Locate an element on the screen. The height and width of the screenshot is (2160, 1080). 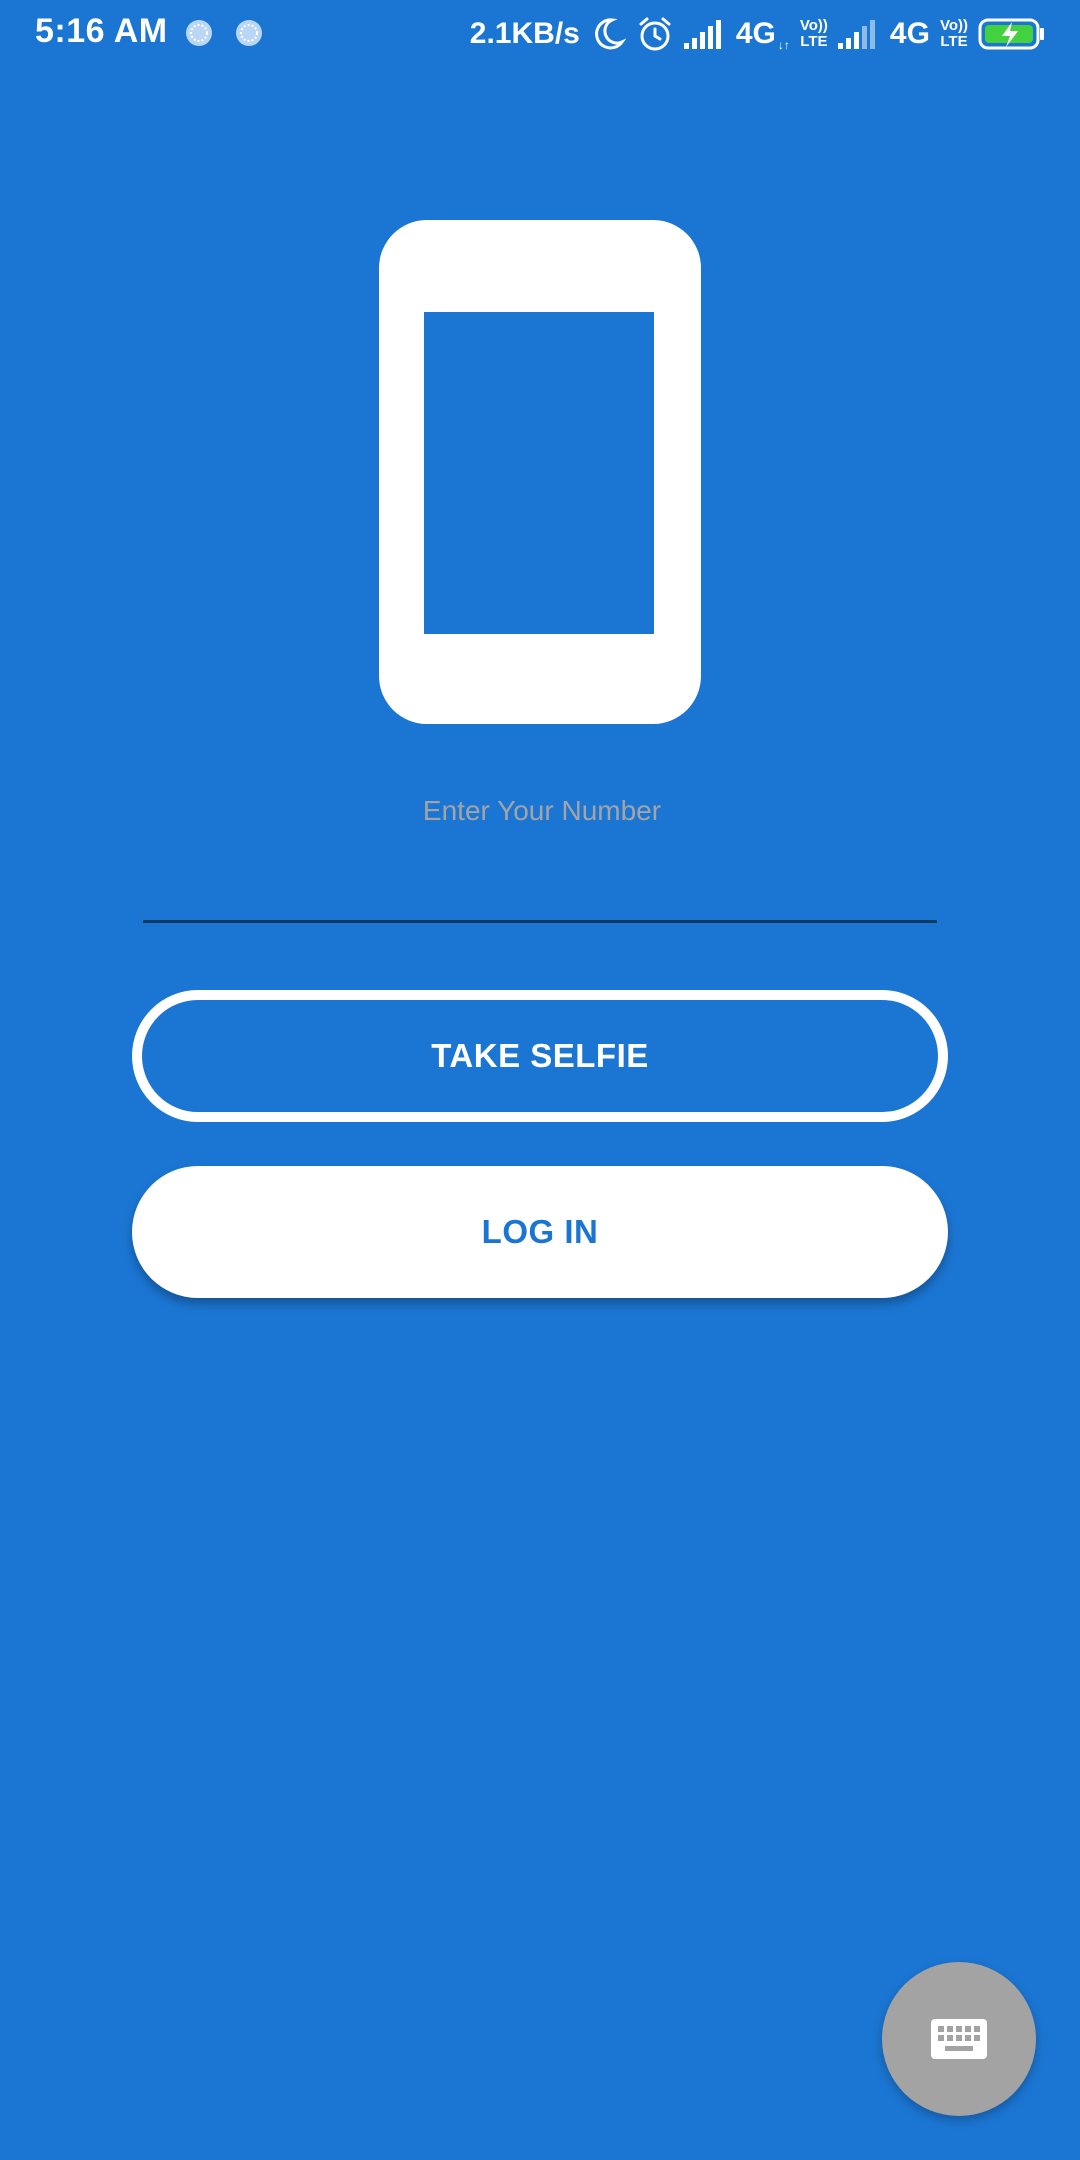
data-activity-icon: ↓↑ is located at coordinates (783, 45).